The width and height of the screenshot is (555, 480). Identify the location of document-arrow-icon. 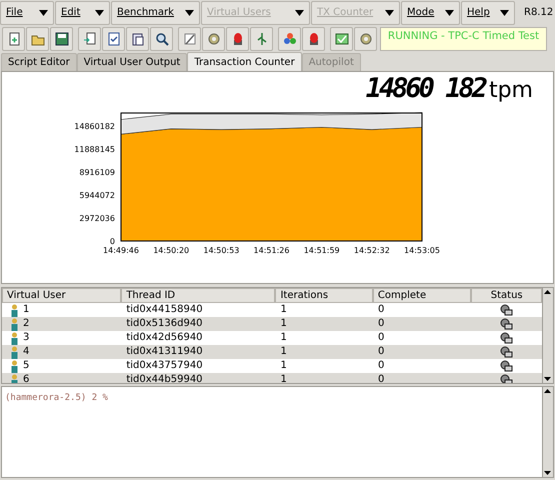
(90, 39).